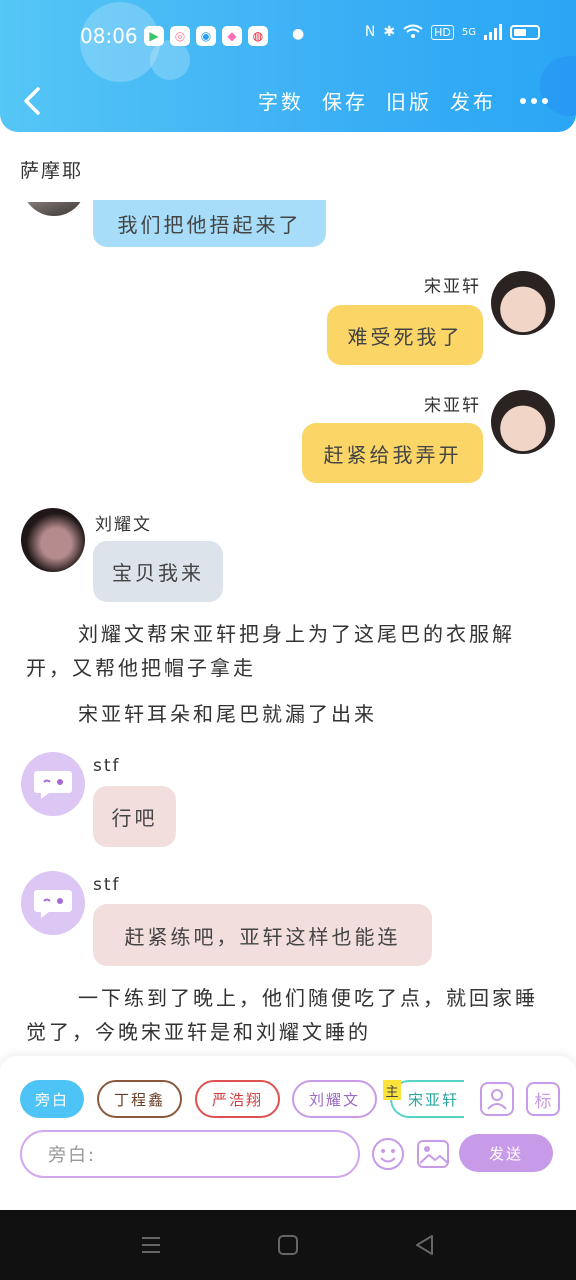 The width and height of the screenshot is (576, 1280). What do you see at coordinates (237, 1099) in the screenshot?
I see `role-chip: 严浩翔` at bounding box center [237, 1099].